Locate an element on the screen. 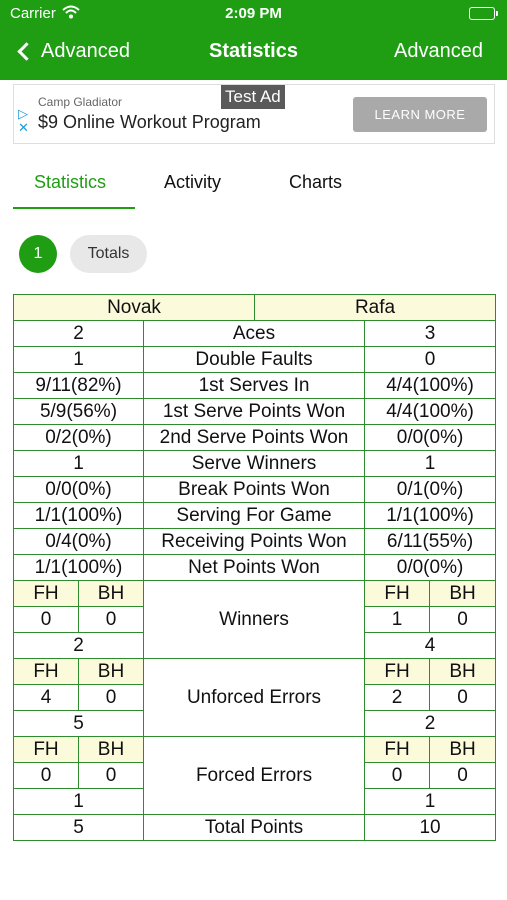 The width and height of the screenshot is (507, 900). player1-value: 5/9(56%) is located at coordinates (78, 411).